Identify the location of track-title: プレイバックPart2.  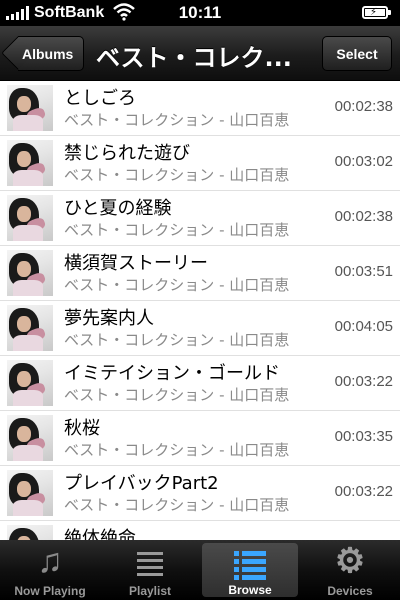
(141, 483).